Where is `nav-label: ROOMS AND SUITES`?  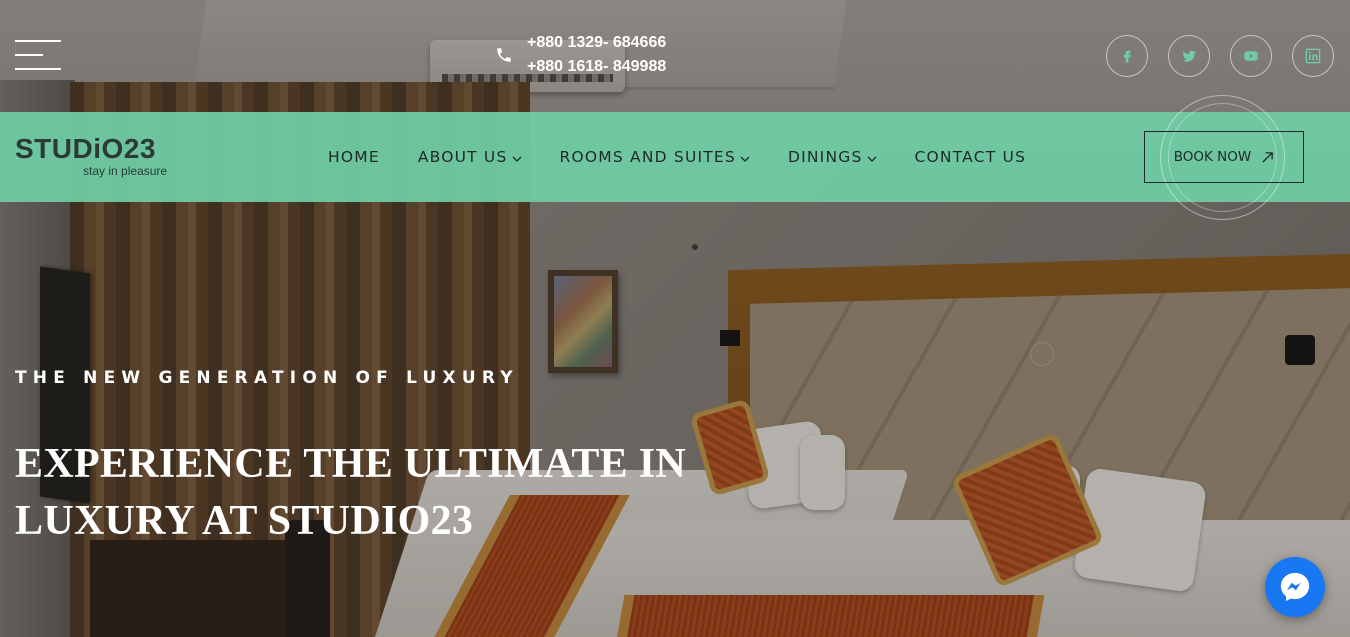 nav-label: ROOMS AND SUITES is located at coordinates (647, 157).